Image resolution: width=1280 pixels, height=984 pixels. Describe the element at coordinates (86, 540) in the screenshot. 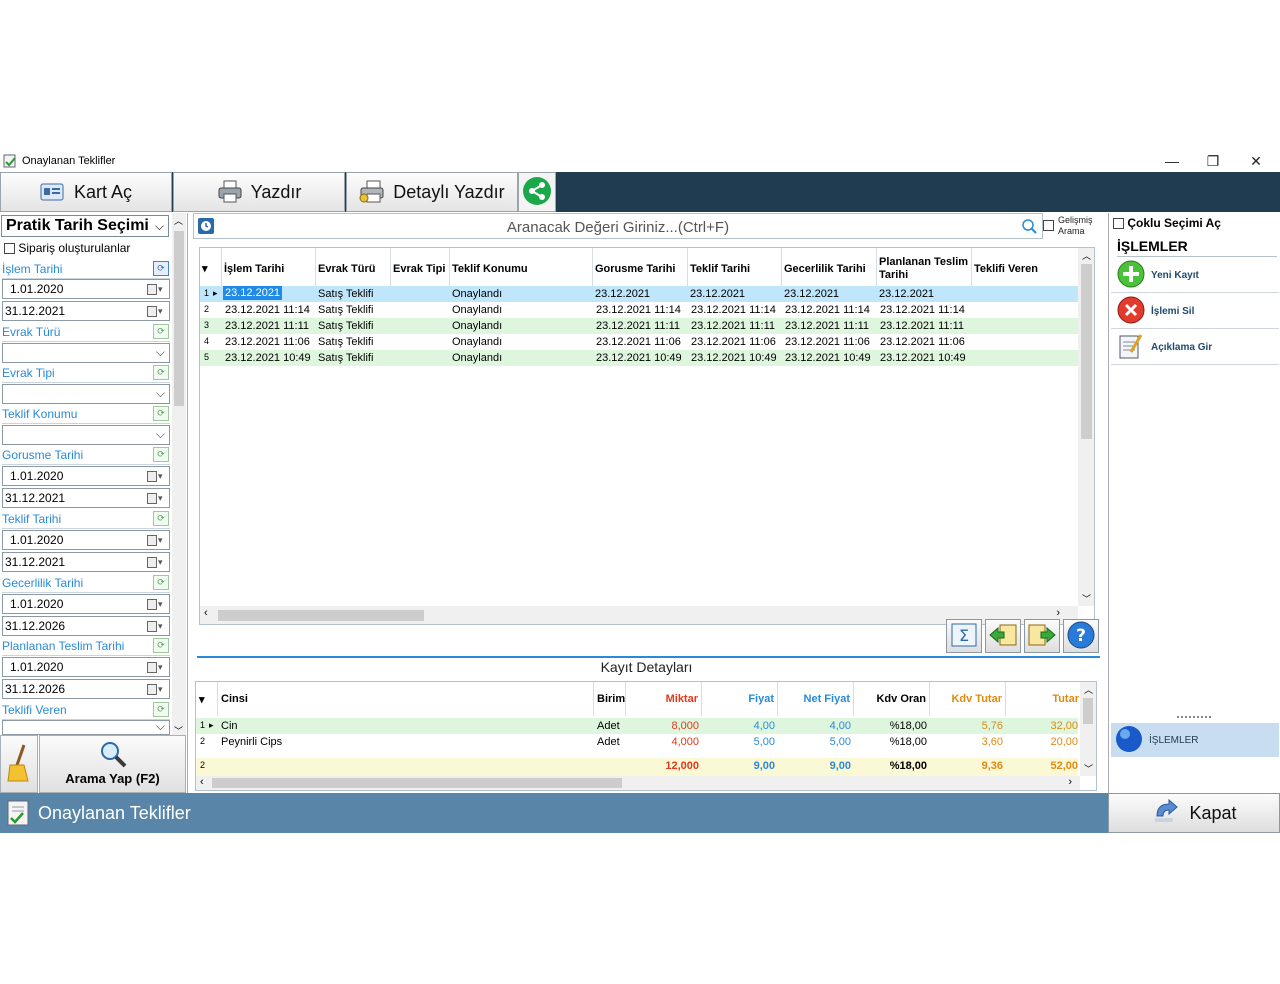

I see `teklif-from-date: 1.01.2020 ▾` at that location.